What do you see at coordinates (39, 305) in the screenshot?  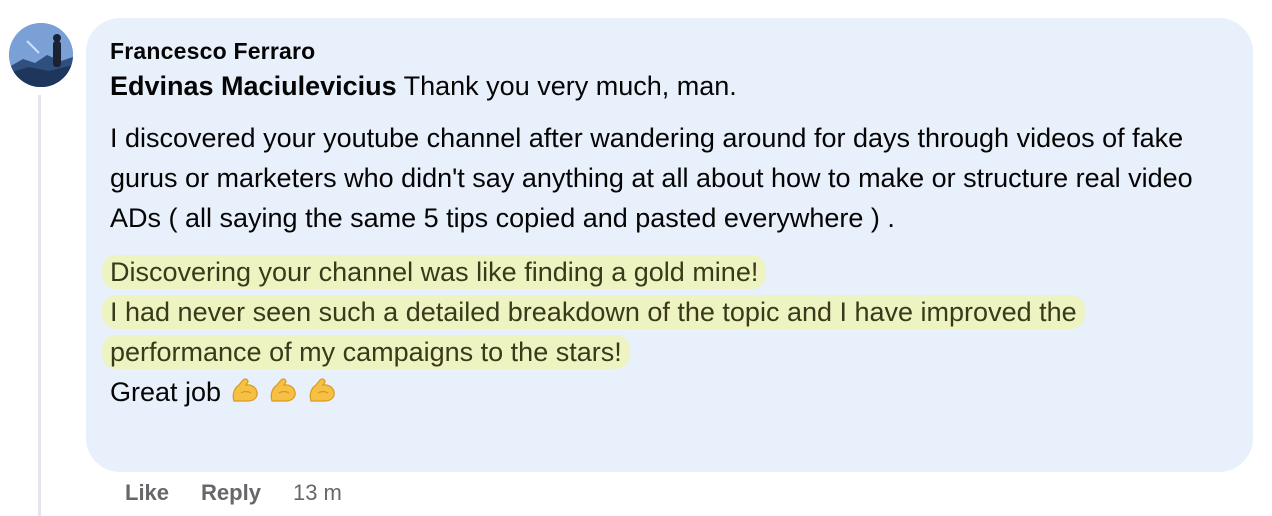 I see `thread-line` at bounding box center [39, 305].